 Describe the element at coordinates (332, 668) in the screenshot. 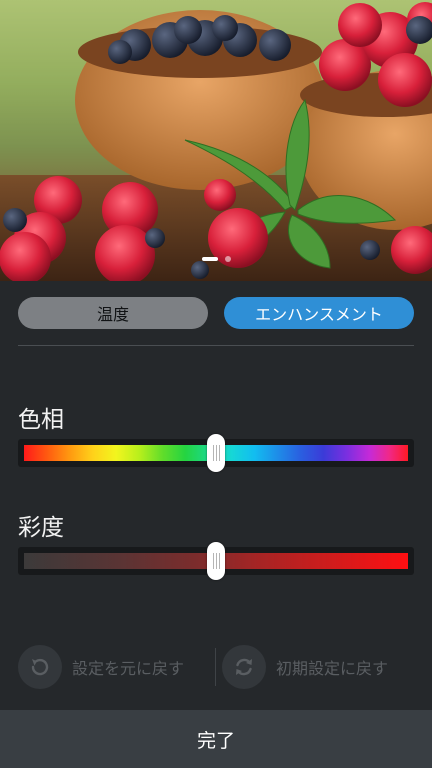

I see `restore-defaults-label: 初期設定に戻す` at that location.